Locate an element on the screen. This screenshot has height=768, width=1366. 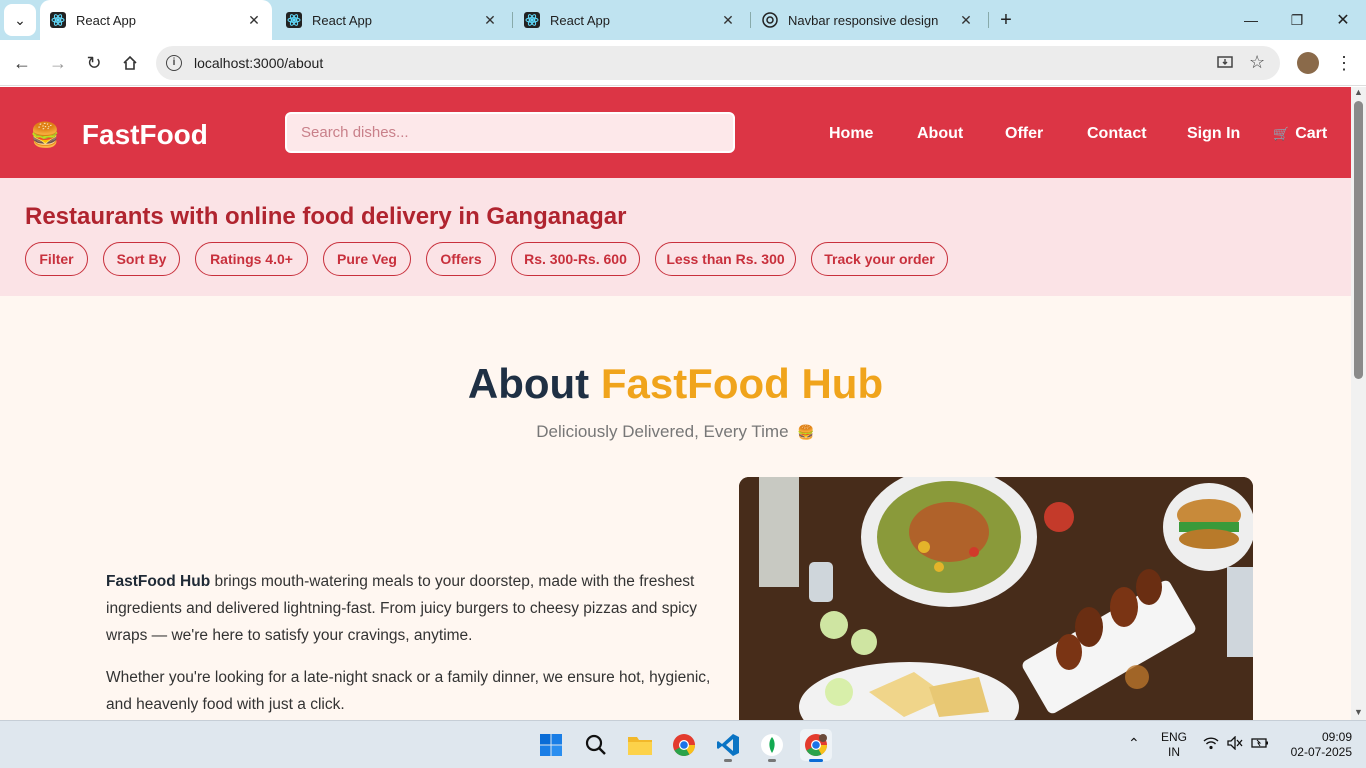
browser-tab-4: Navbar responsive design ✕ is located at coordinates (868, 20).